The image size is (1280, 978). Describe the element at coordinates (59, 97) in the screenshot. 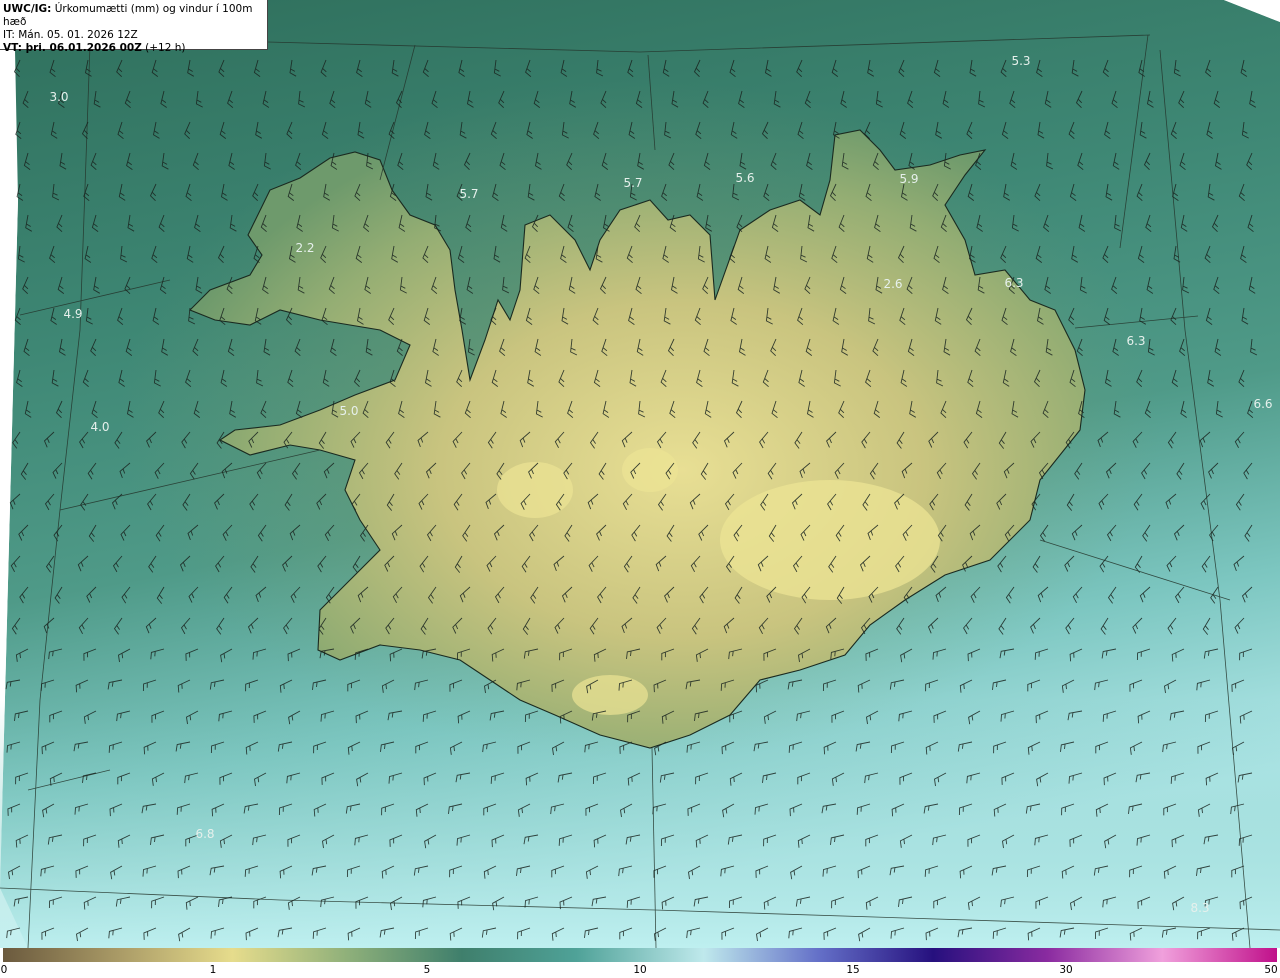

I see `value-label: 3.0` at that location.